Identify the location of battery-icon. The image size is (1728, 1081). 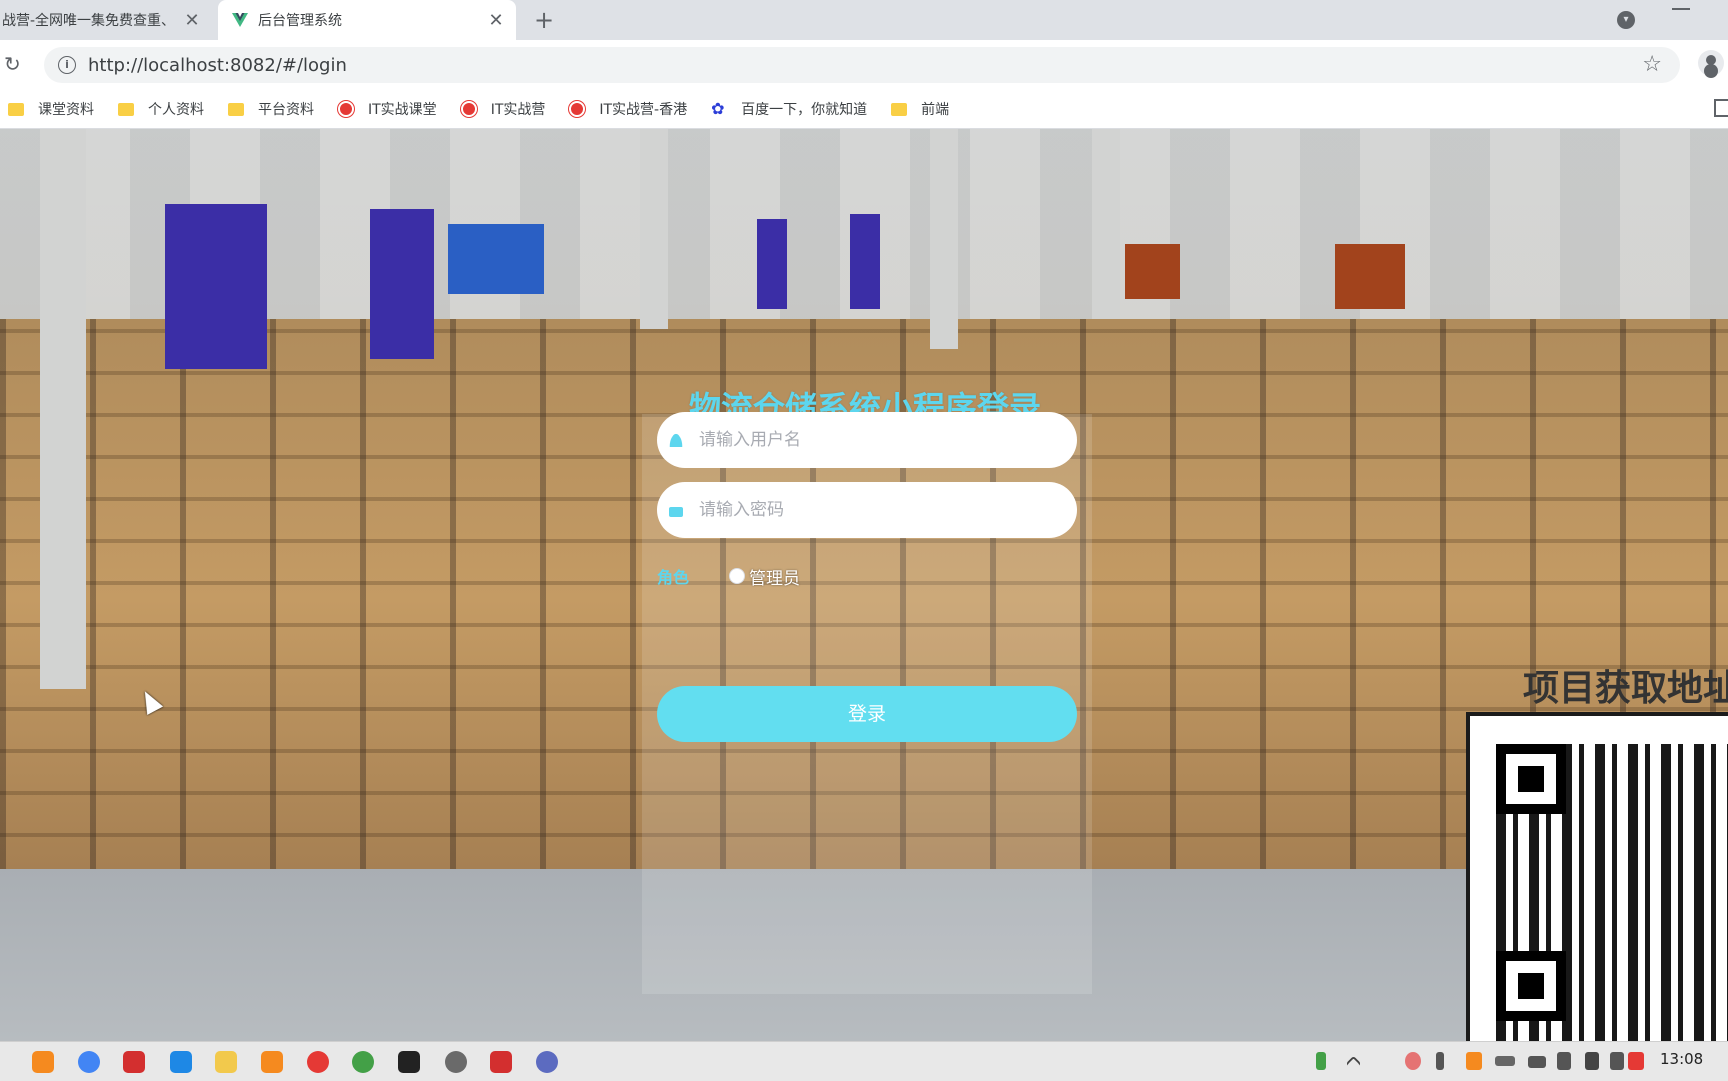
(1321, 1061).